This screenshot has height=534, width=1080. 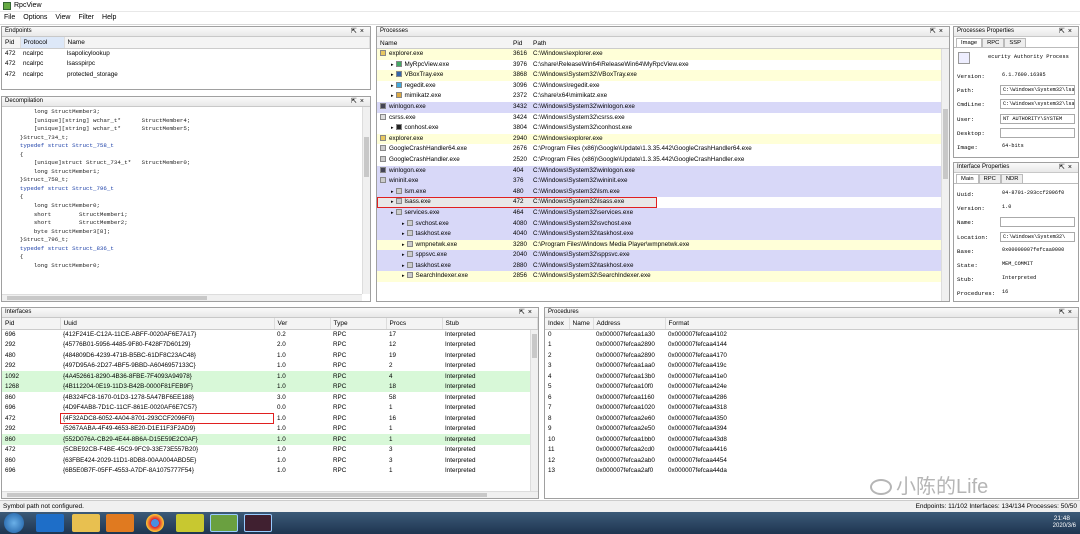 I want to click on col-path: Path, so click(x=539, y=43).